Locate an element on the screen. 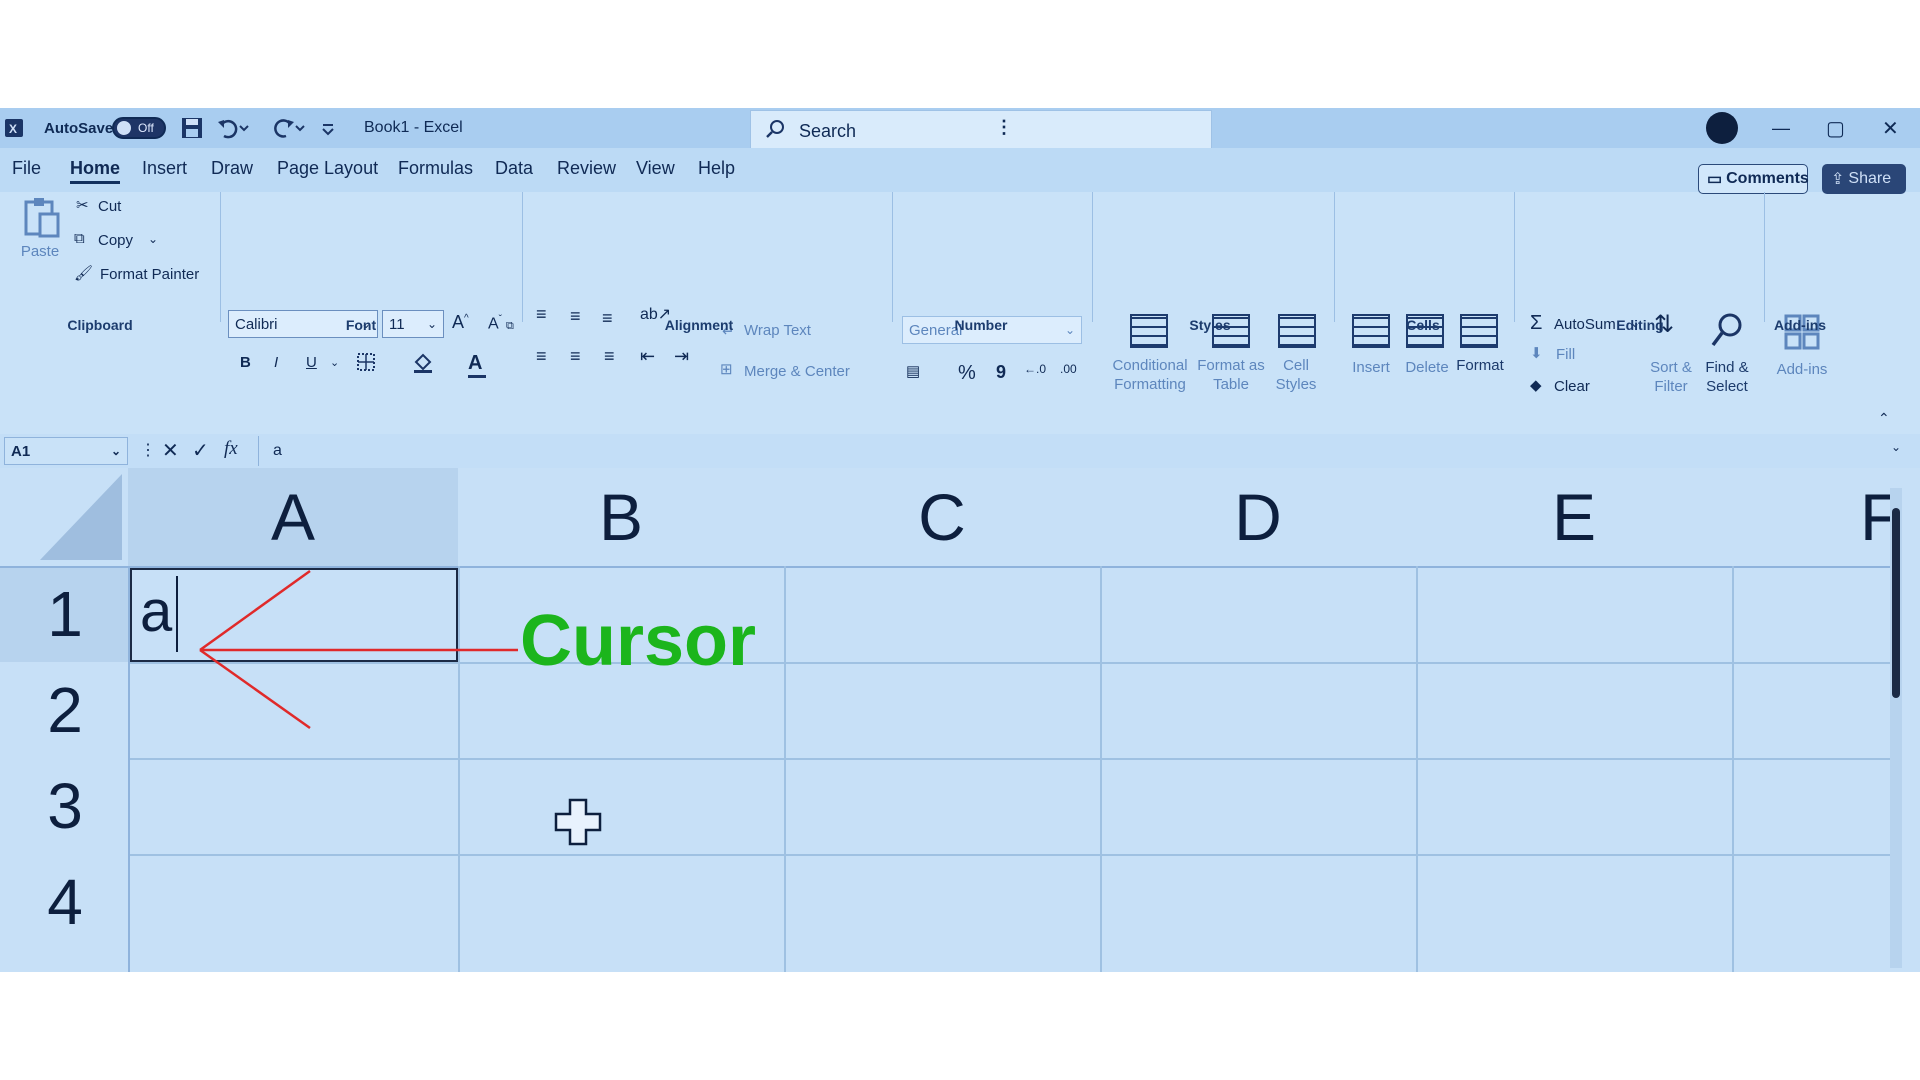  column-header-a: A is located at coordinates (293, 517).